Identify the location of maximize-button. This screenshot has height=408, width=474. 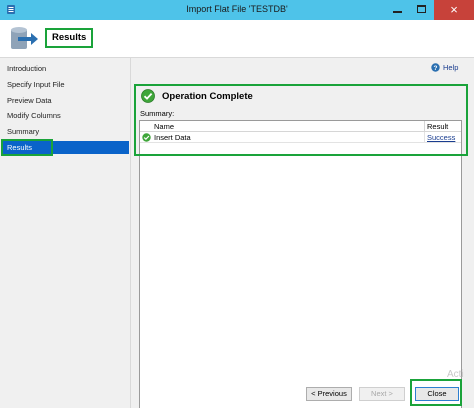
(422, 10).